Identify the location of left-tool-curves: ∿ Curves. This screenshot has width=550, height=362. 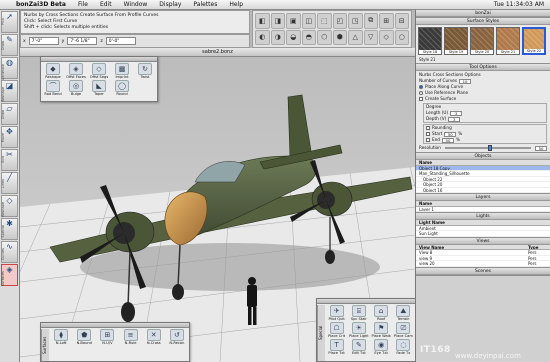
(9, 252).